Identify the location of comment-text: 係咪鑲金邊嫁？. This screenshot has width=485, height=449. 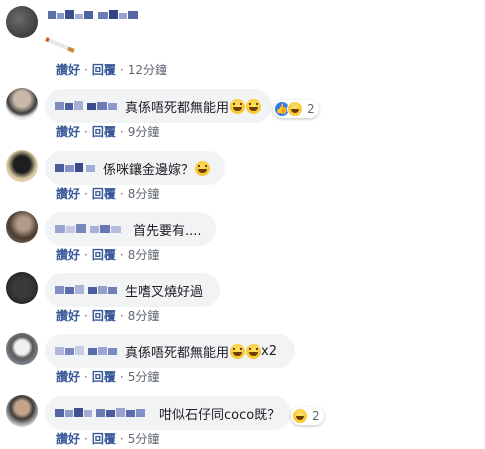
(149, 170).